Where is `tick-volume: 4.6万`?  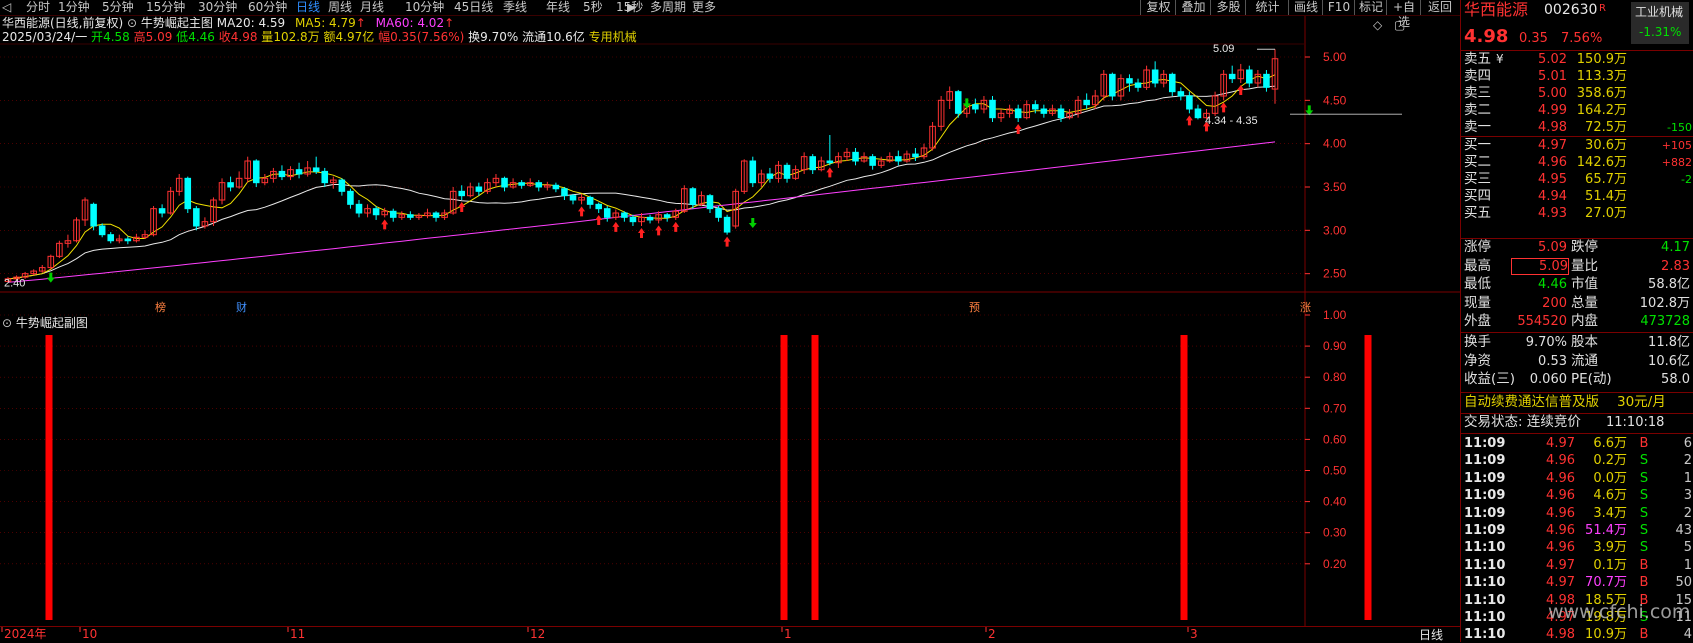 tick-volume: 4.6万 is located at coordinates (1610, 496).